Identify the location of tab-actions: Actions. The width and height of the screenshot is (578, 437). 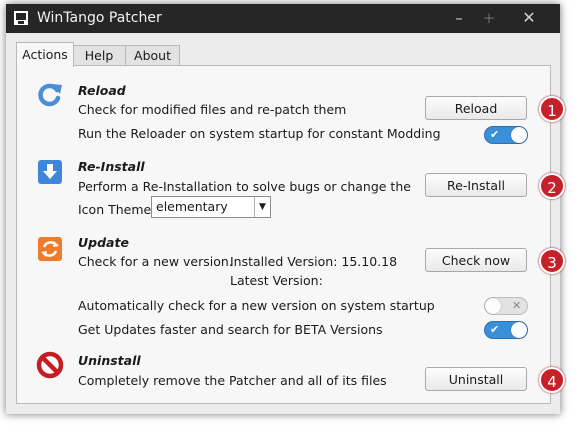
(45, 54).